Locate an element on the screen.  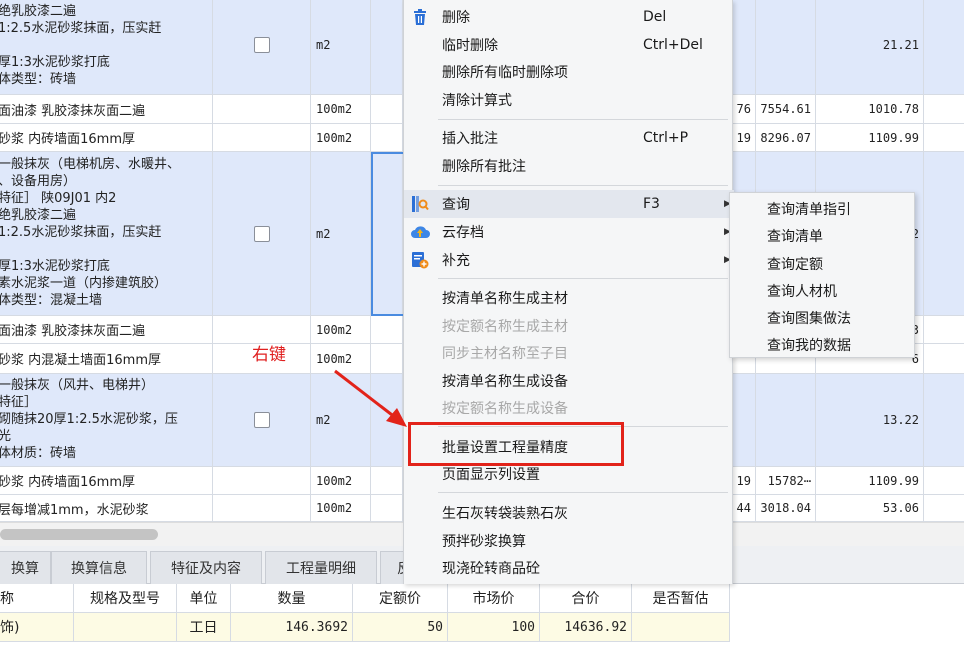
amount-cell: 1010.78 is located at coordinates (870, 109).